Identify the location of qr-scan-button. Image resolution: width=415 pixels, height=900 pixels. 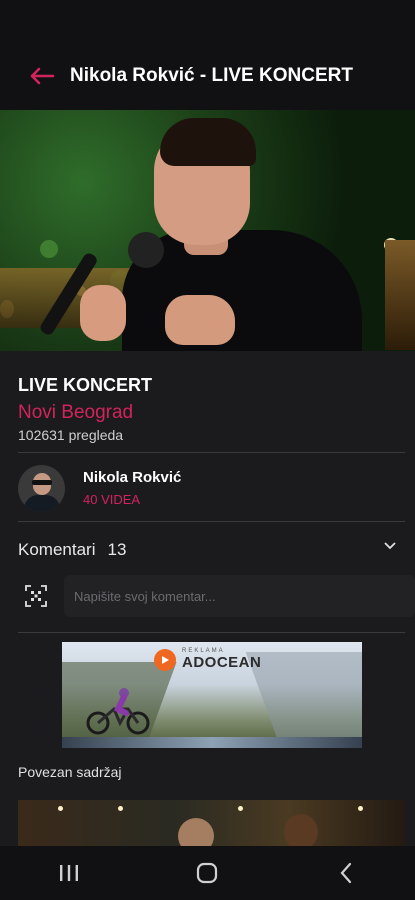
(36, 596).